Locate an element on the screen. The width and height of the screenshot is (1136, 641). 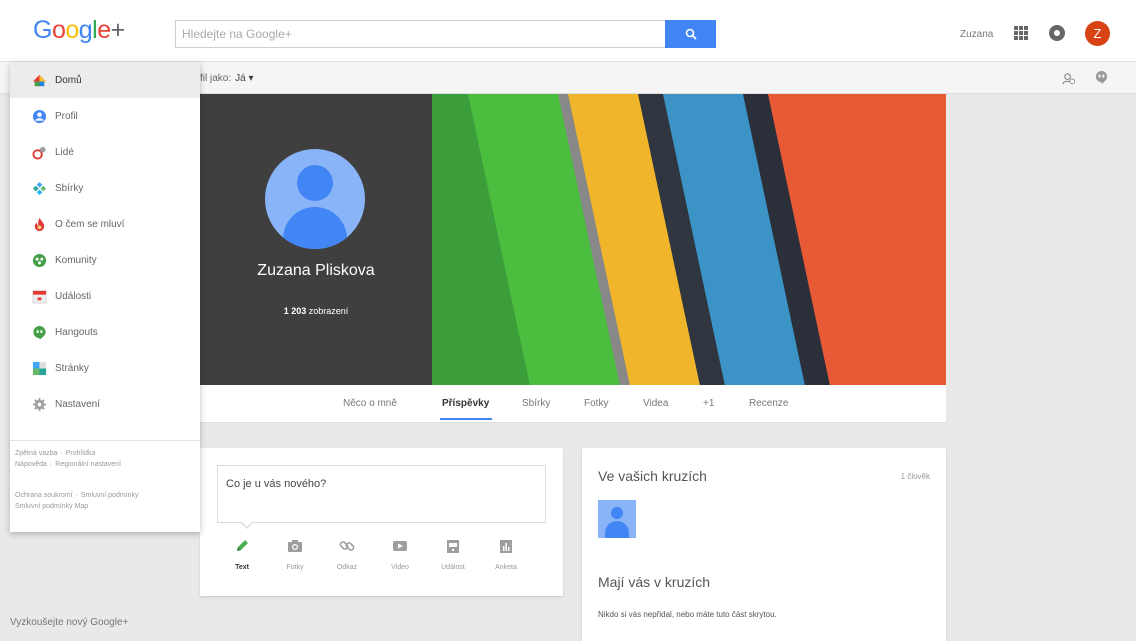
tab-plus-one: +1 is located at coordinates (708, 403).